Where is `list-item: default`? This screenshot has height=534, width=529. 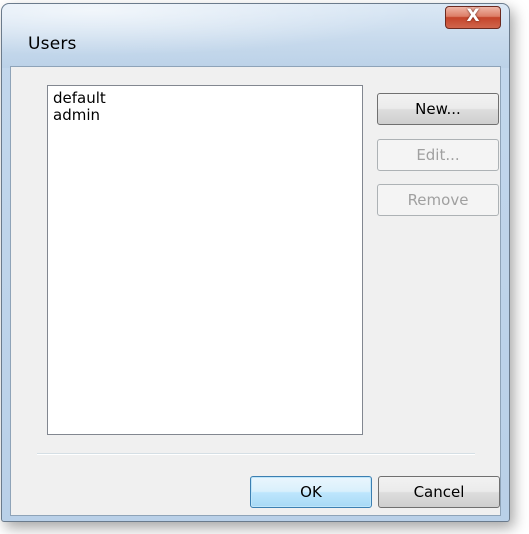
list-item: default is located at coordinates (205, 98).